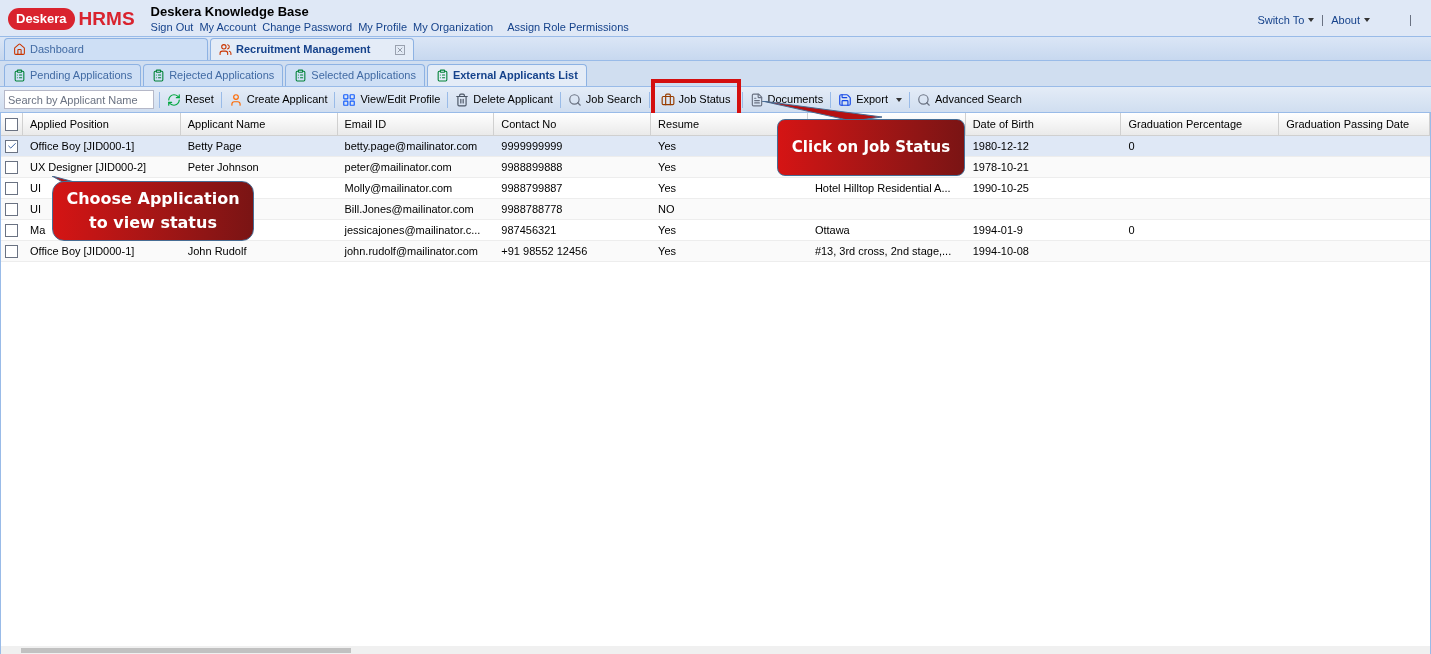 Image resolution: width=1431 pixels, height=654 pixels. I want to click on table-cell-text: Peter Johnson, so click(223, 167).